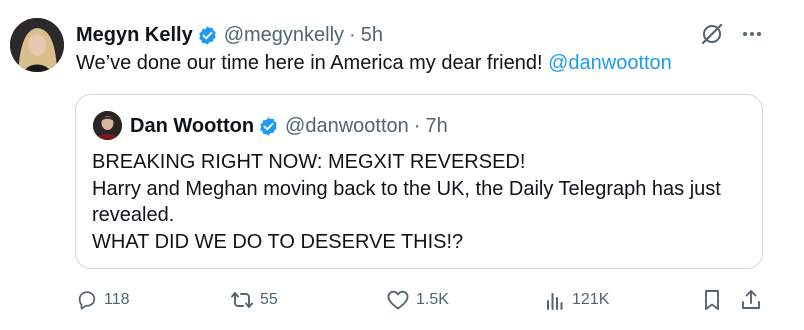  Describe the element at coordinates (752, 34) in the screenshot. I see `more-icon` at that location.